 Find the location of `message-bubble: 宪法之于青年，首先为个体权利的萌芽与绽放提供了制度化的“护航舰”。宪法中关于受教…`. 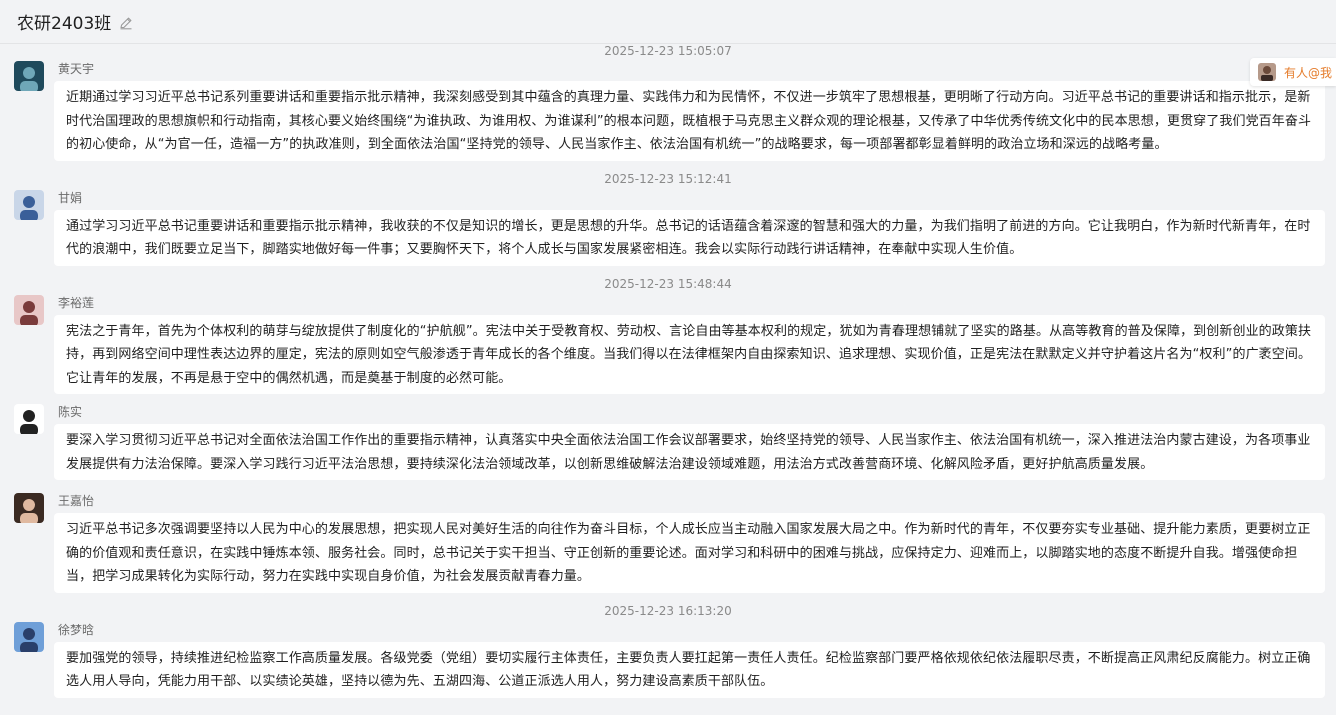

message-bubble: 宪法之于青年，首先为个体权利的萌芽与绽放提供了制度化的“护航舰”。宪法中关于受教… is located at coordinates (689, 354).